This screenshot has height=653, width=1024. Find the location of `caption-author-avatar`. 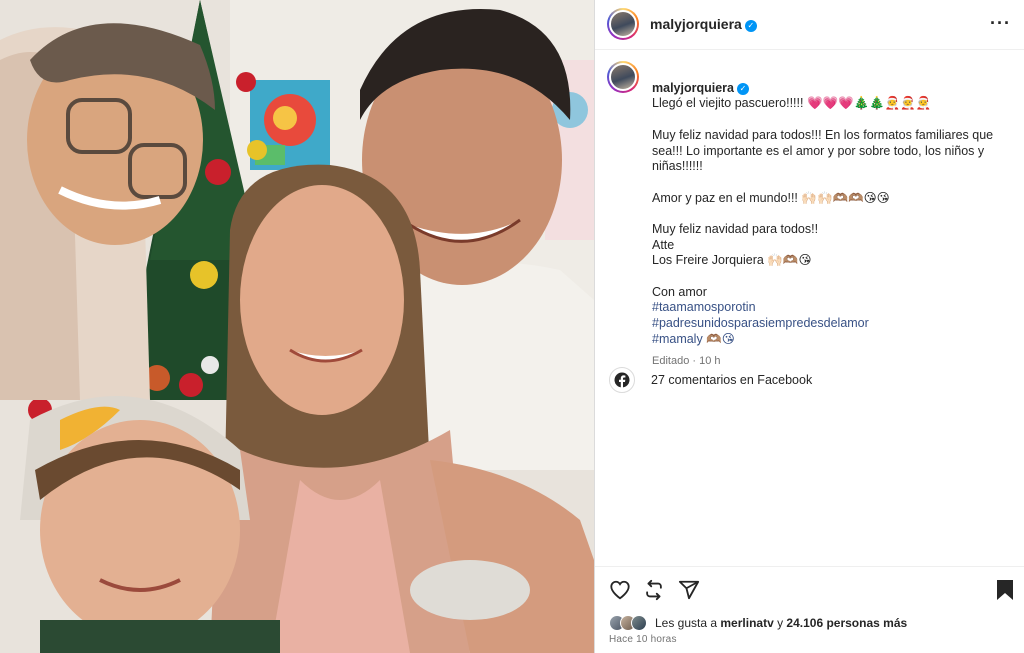

caption-author-avatar is located at coordinates (623, 77).